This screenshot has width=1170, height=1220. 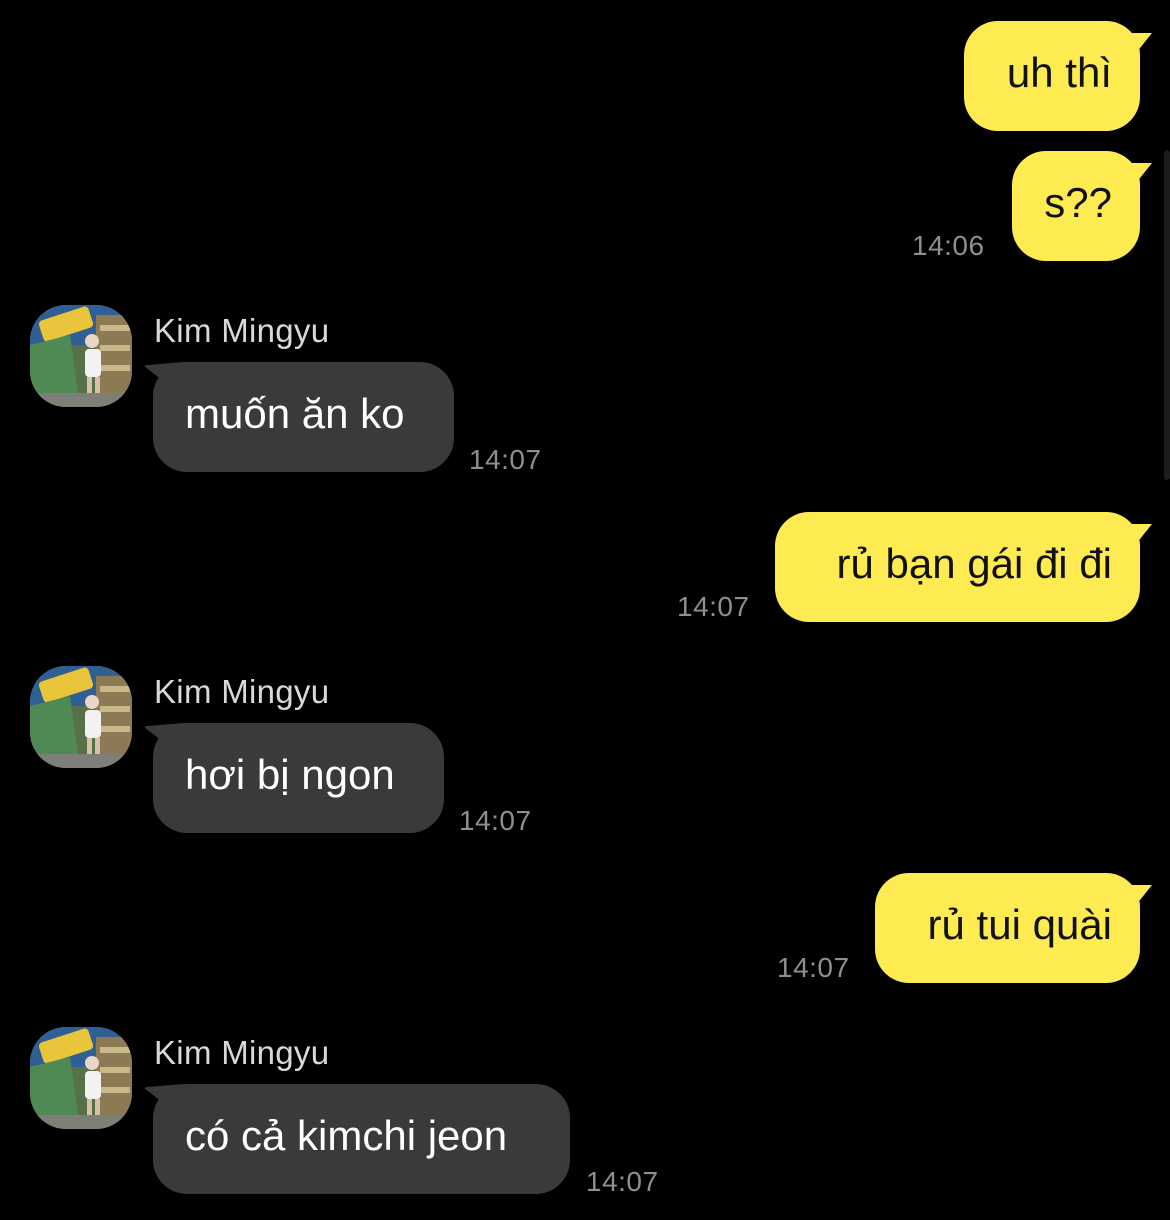 I want to click on incoming-message-bubble: muốn ăn ko, so click(x=303, y=417).